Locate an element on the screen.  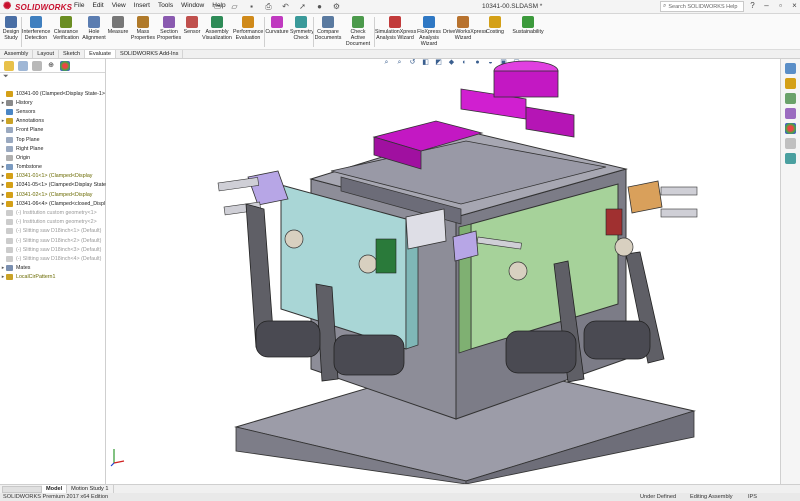
feature-tree-item: (-) Institution custom geometry<1> is located at coordinates (53, 212).